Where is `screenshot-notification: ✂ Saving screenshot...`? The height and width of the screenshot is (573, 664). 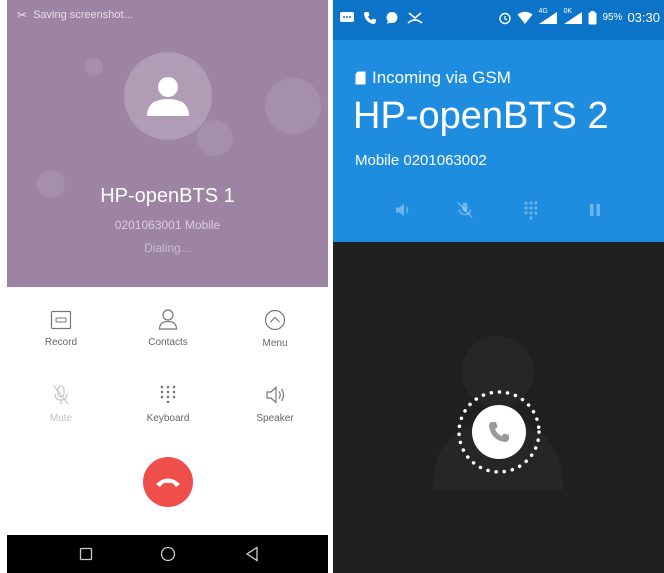 screenshot-notification: ✂ Saving screenshot... is located at coordinates (75, 15).